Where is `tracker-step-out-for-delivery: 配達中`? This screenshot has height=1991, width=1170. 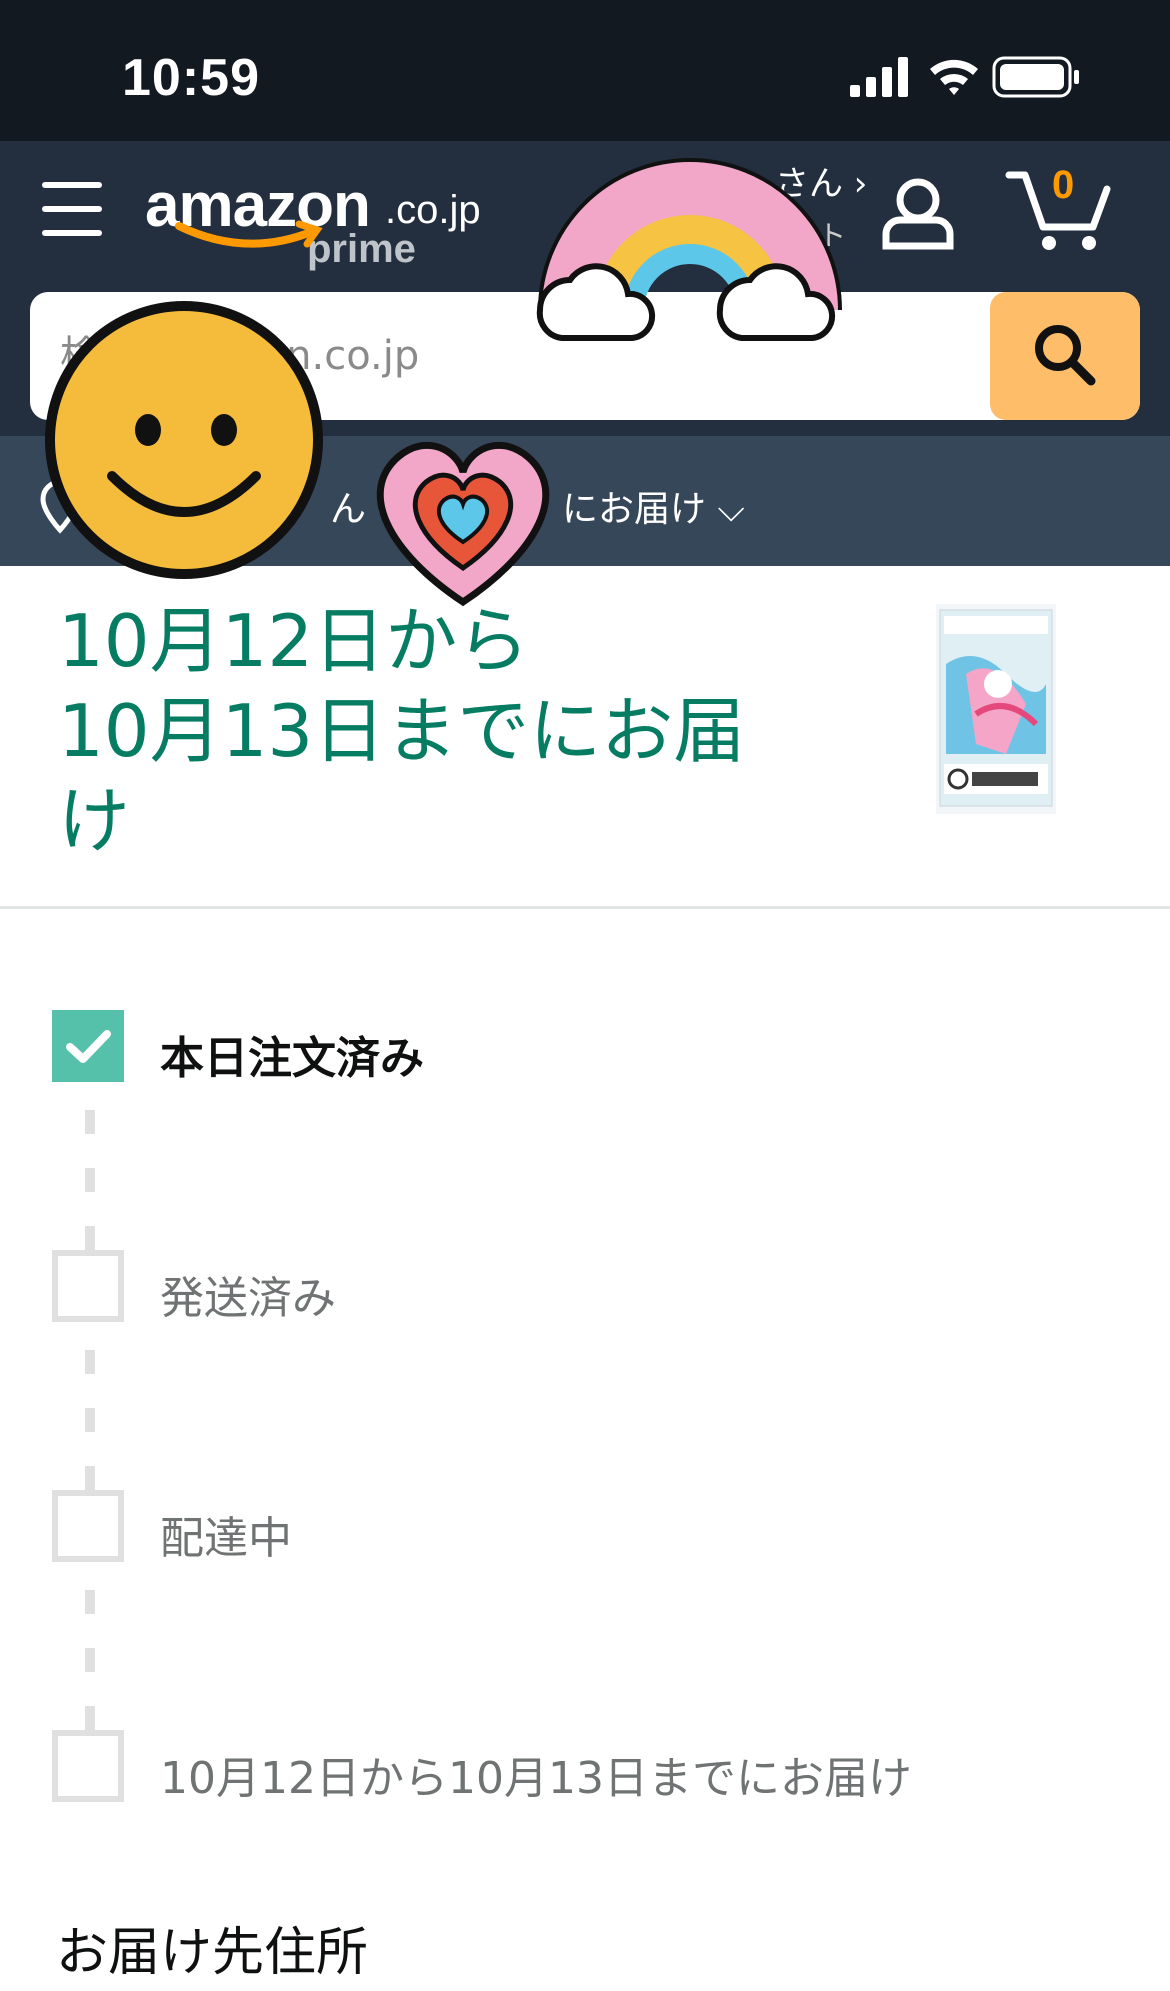 tracker-step-out-for-delivery: 配達中 is located at coordinates (502, 1530).